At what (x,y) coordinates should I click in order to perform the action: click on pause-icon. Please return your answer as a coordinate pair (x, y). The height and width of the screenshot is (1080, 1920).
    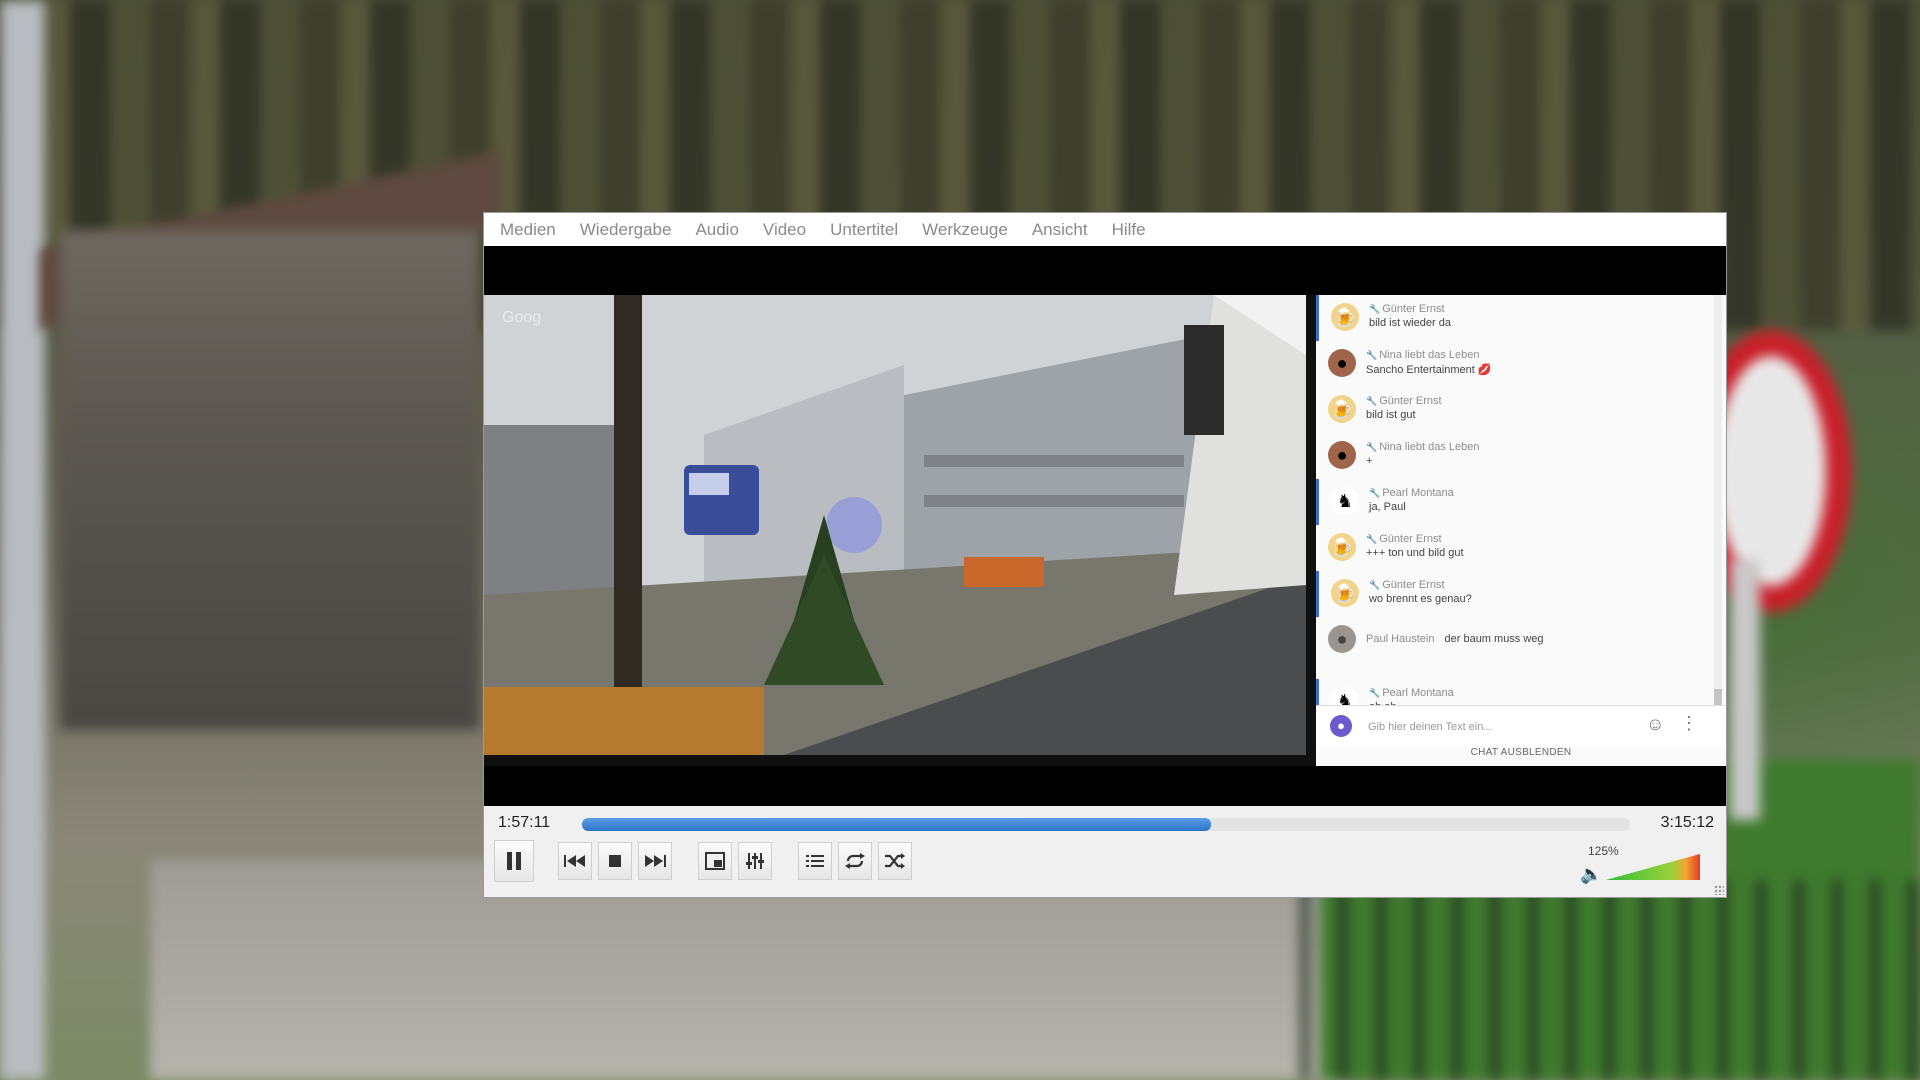
    Looking at the image, I should click on (514, 861).